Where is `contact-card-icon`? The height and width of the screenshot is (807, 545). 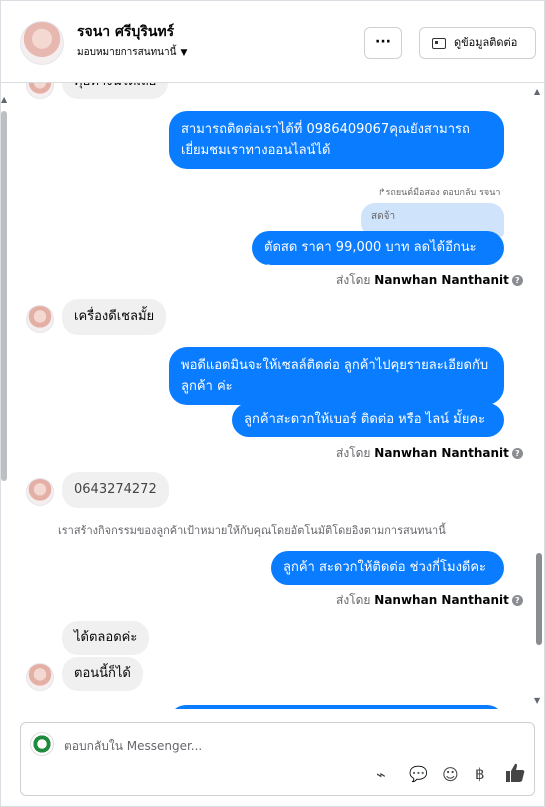
contact-card-icon is located at coordinates (439, 43).